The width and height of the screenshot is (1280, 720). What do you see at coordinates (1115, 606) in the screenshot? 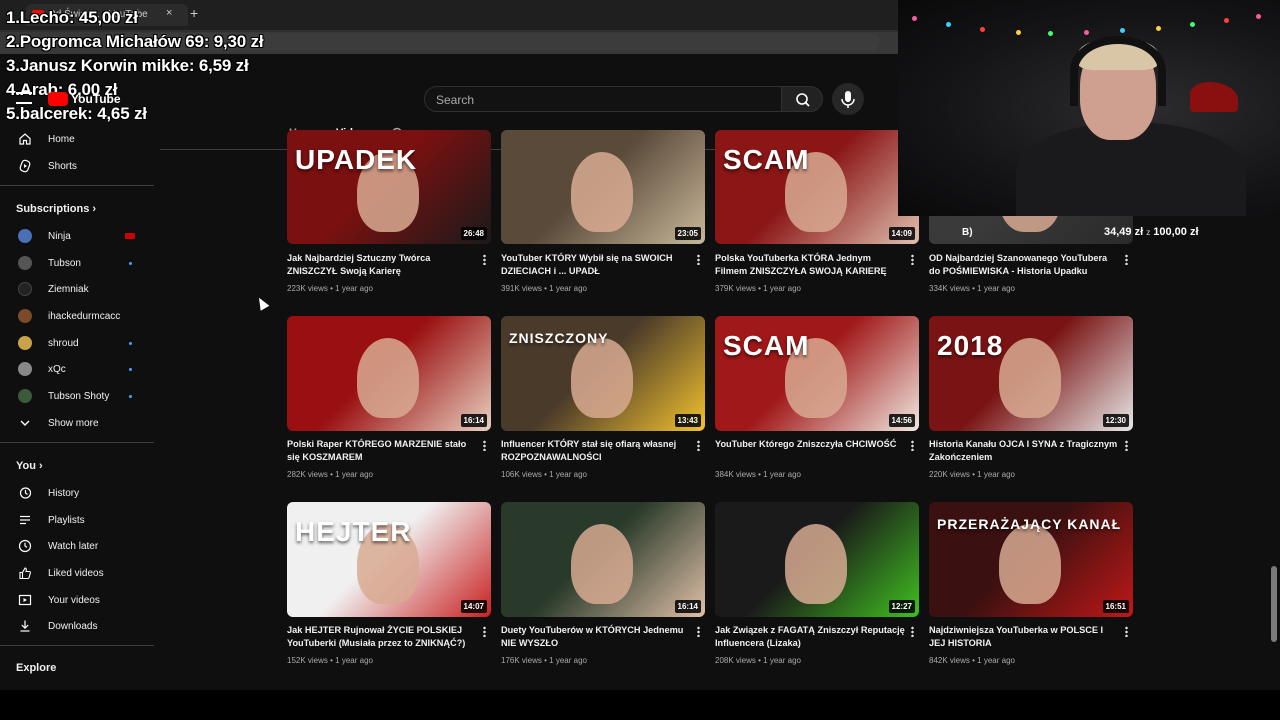
I see `video-duration: 16:51` at bounding box center [1115, 606].